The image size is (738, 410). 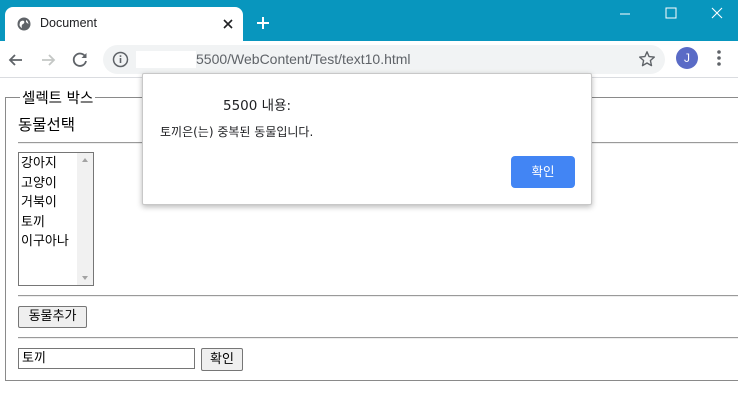 What do you see at coordinates (58, 97) in the screenshot?
I see `fieldset-legend: 셀렉트 박스` at bounding box center [58, 97].